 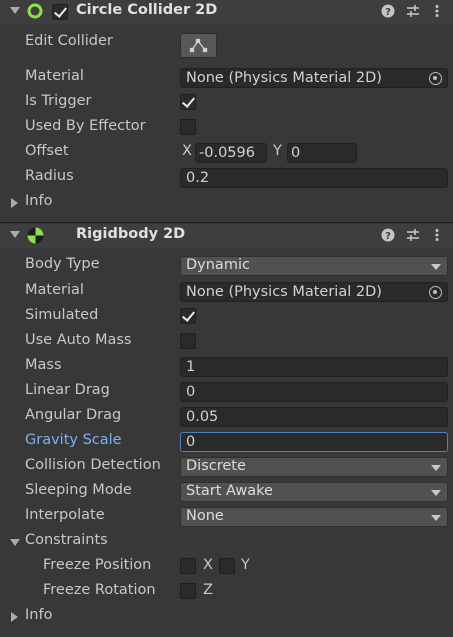 I want to click on angular-drag-field: 0.05, so click(x=314, y=417).